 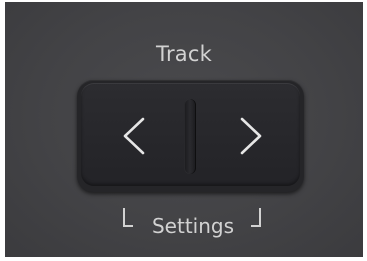 I want to click on bracket-left-icon, so click(x=128, y=217).